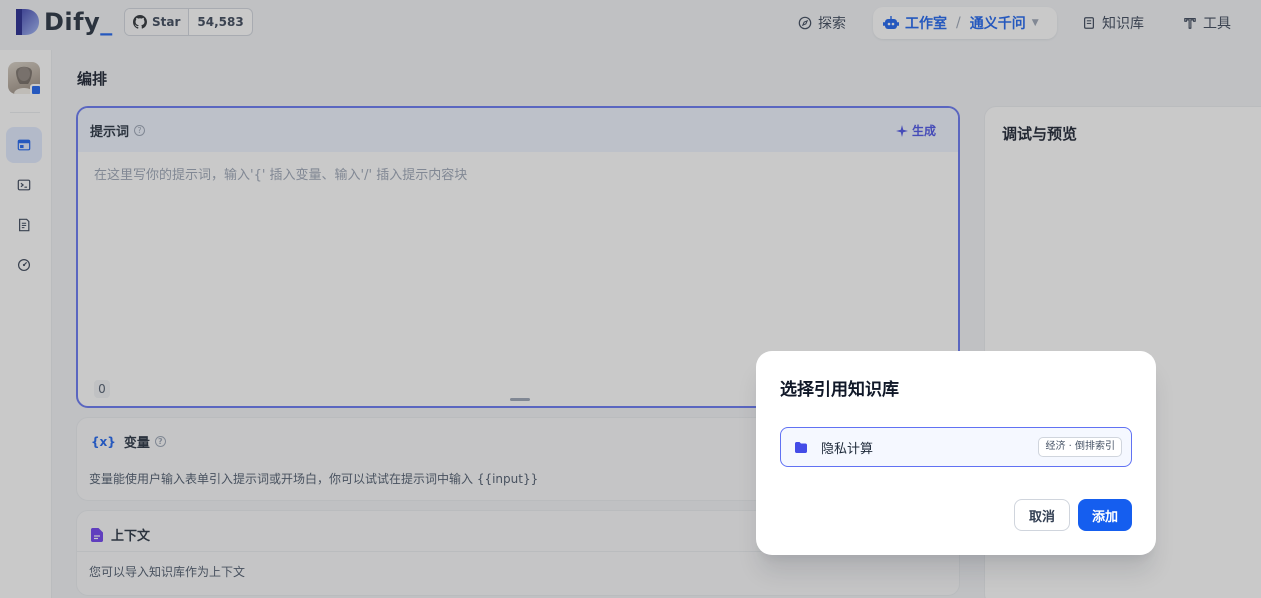 This screenshot has width=1261, height=598. Describe the element at coordinates (801, 447) in the screenshot. I see `folder-icon` at that location.